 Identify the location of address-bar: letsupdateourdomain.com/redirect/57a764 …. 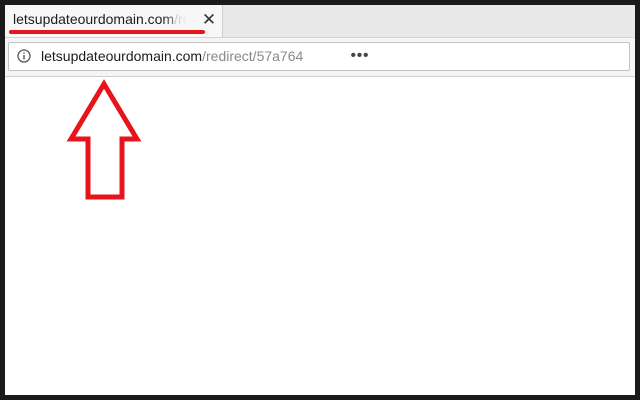
(319, 56).